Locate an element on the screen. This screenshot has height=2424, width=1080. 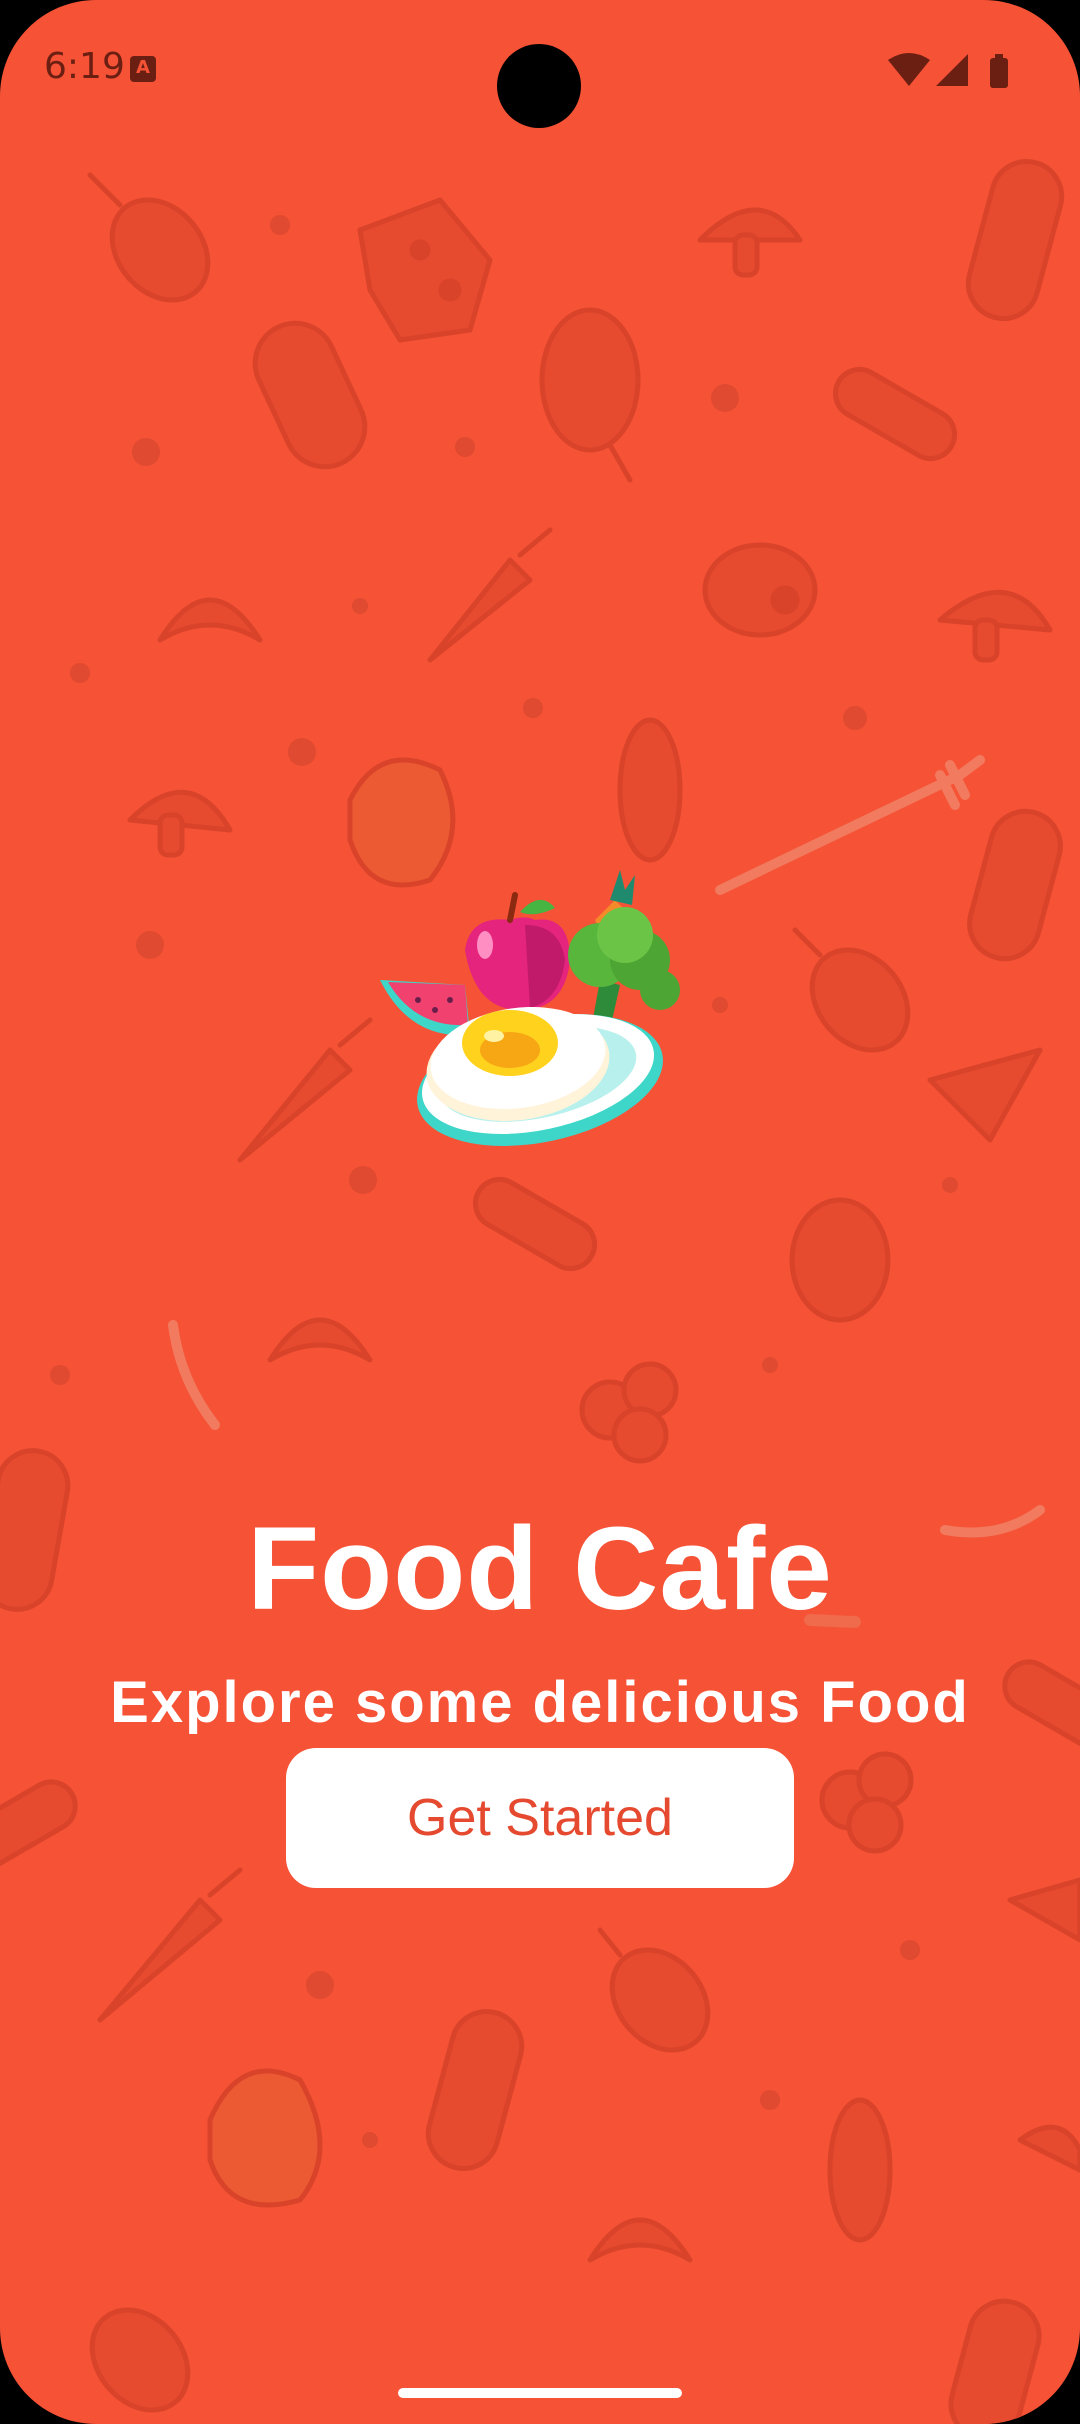
home-indicator is located at coordinates (540, 2393).